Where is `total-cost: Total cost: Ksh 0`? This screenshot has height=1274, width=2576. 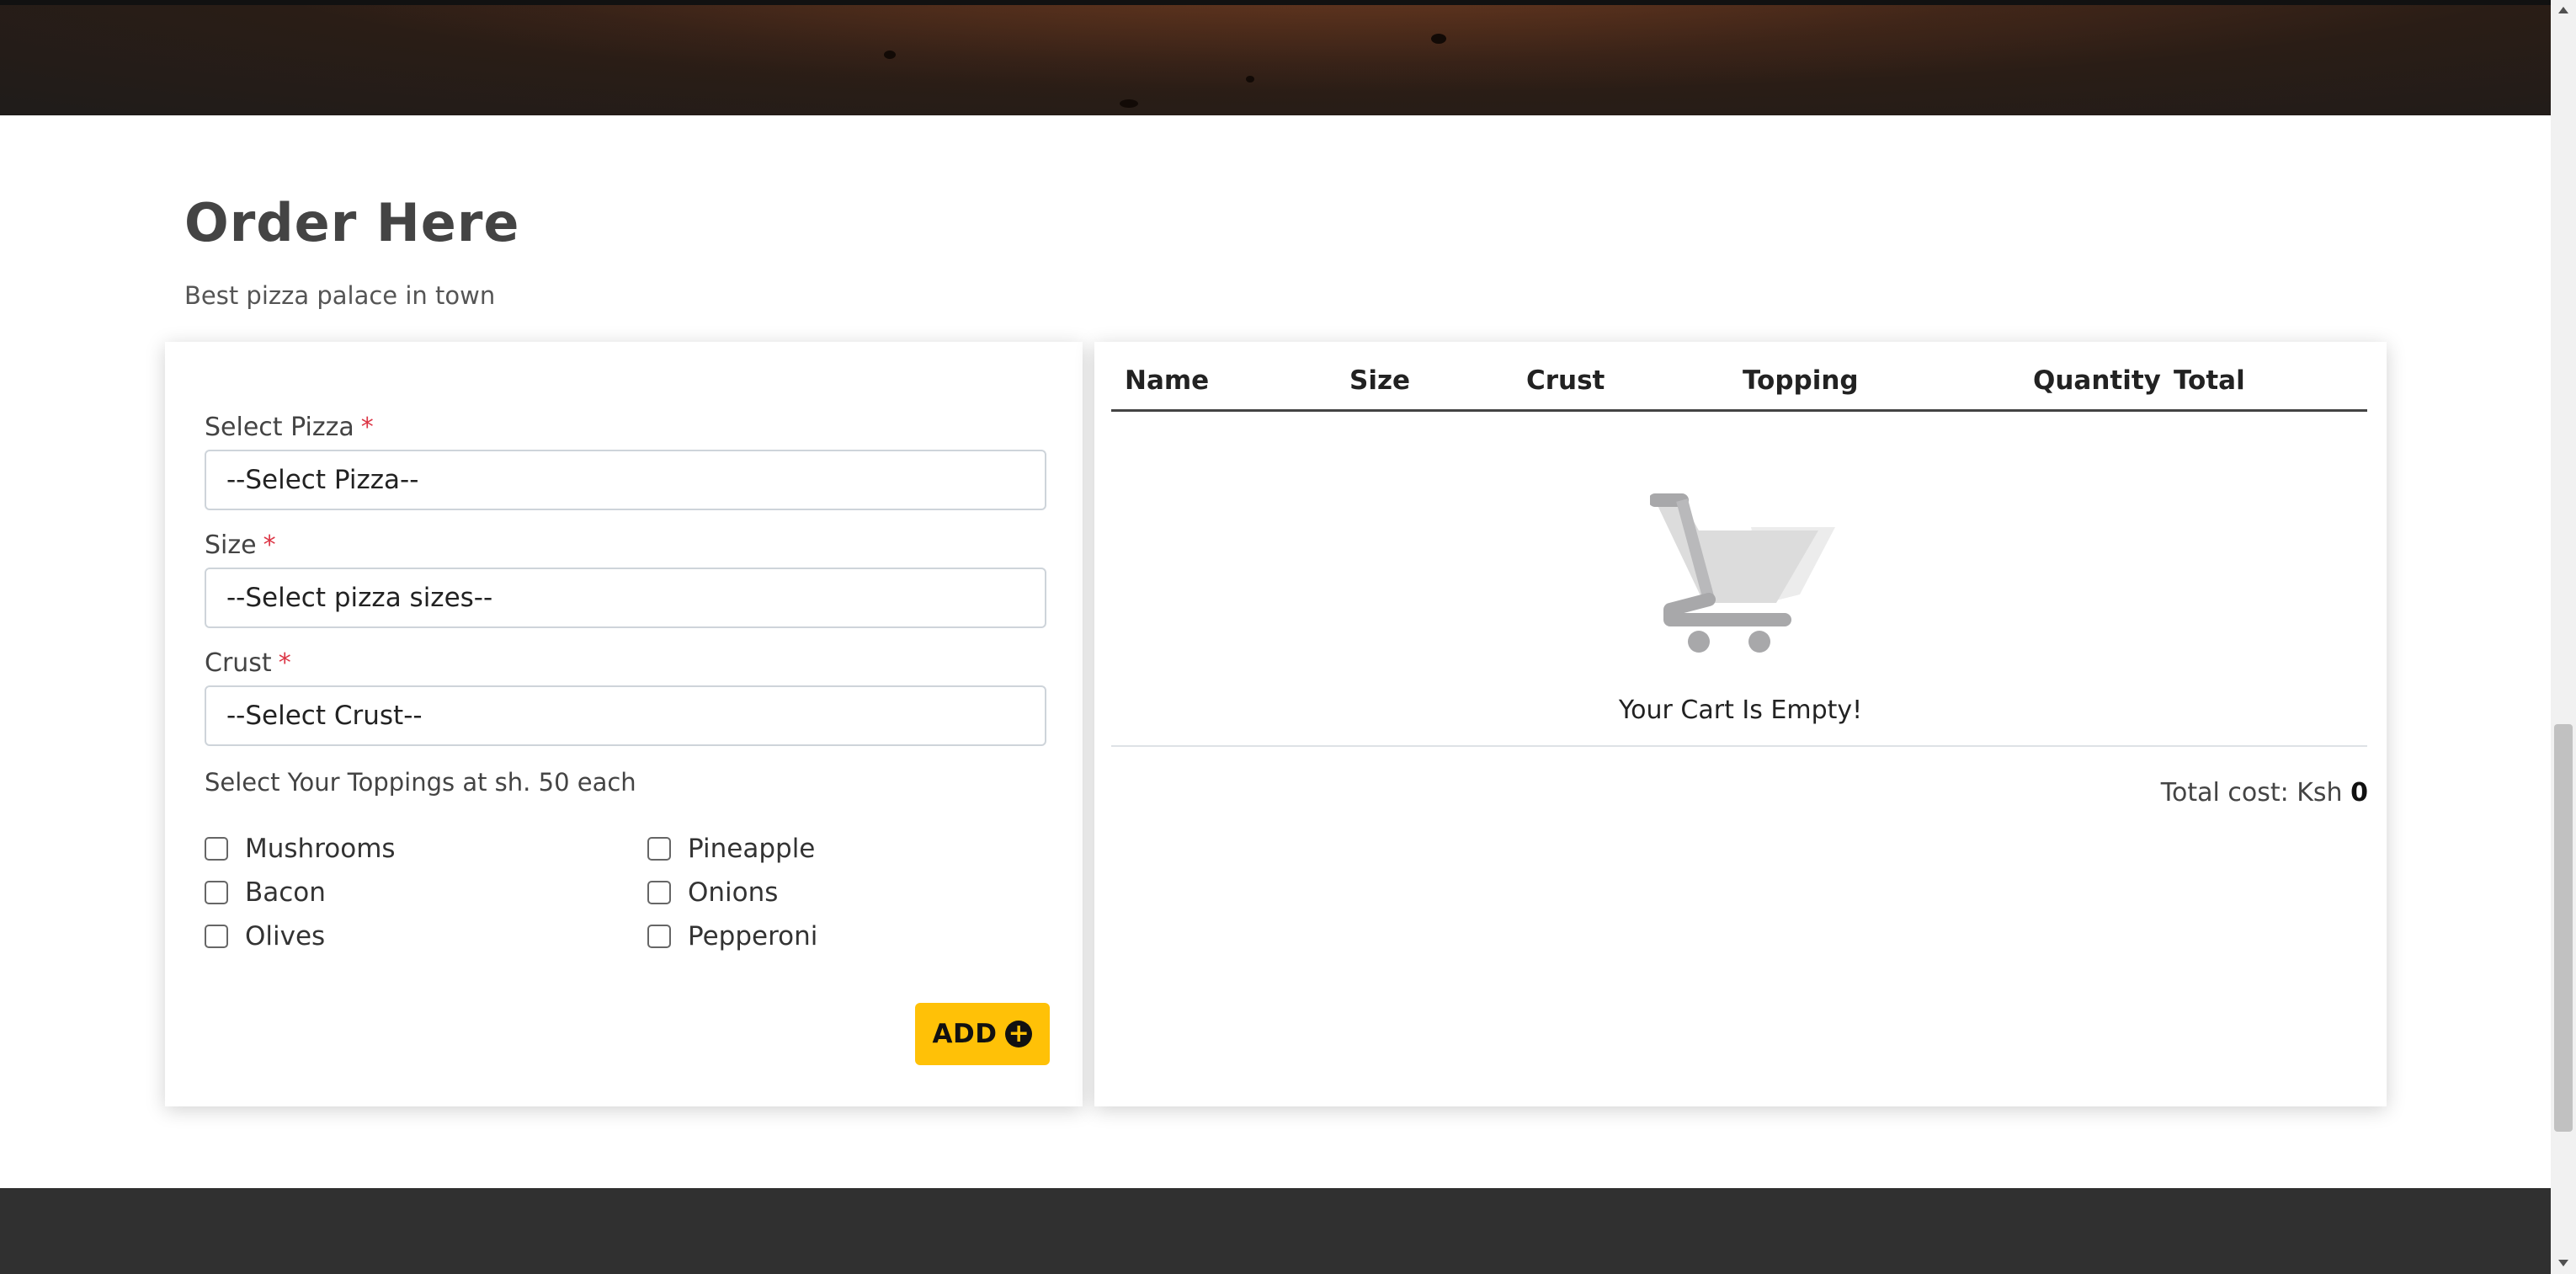
total-cost: Total cost: Ksh 0 is located at coordinates (2265, 793).